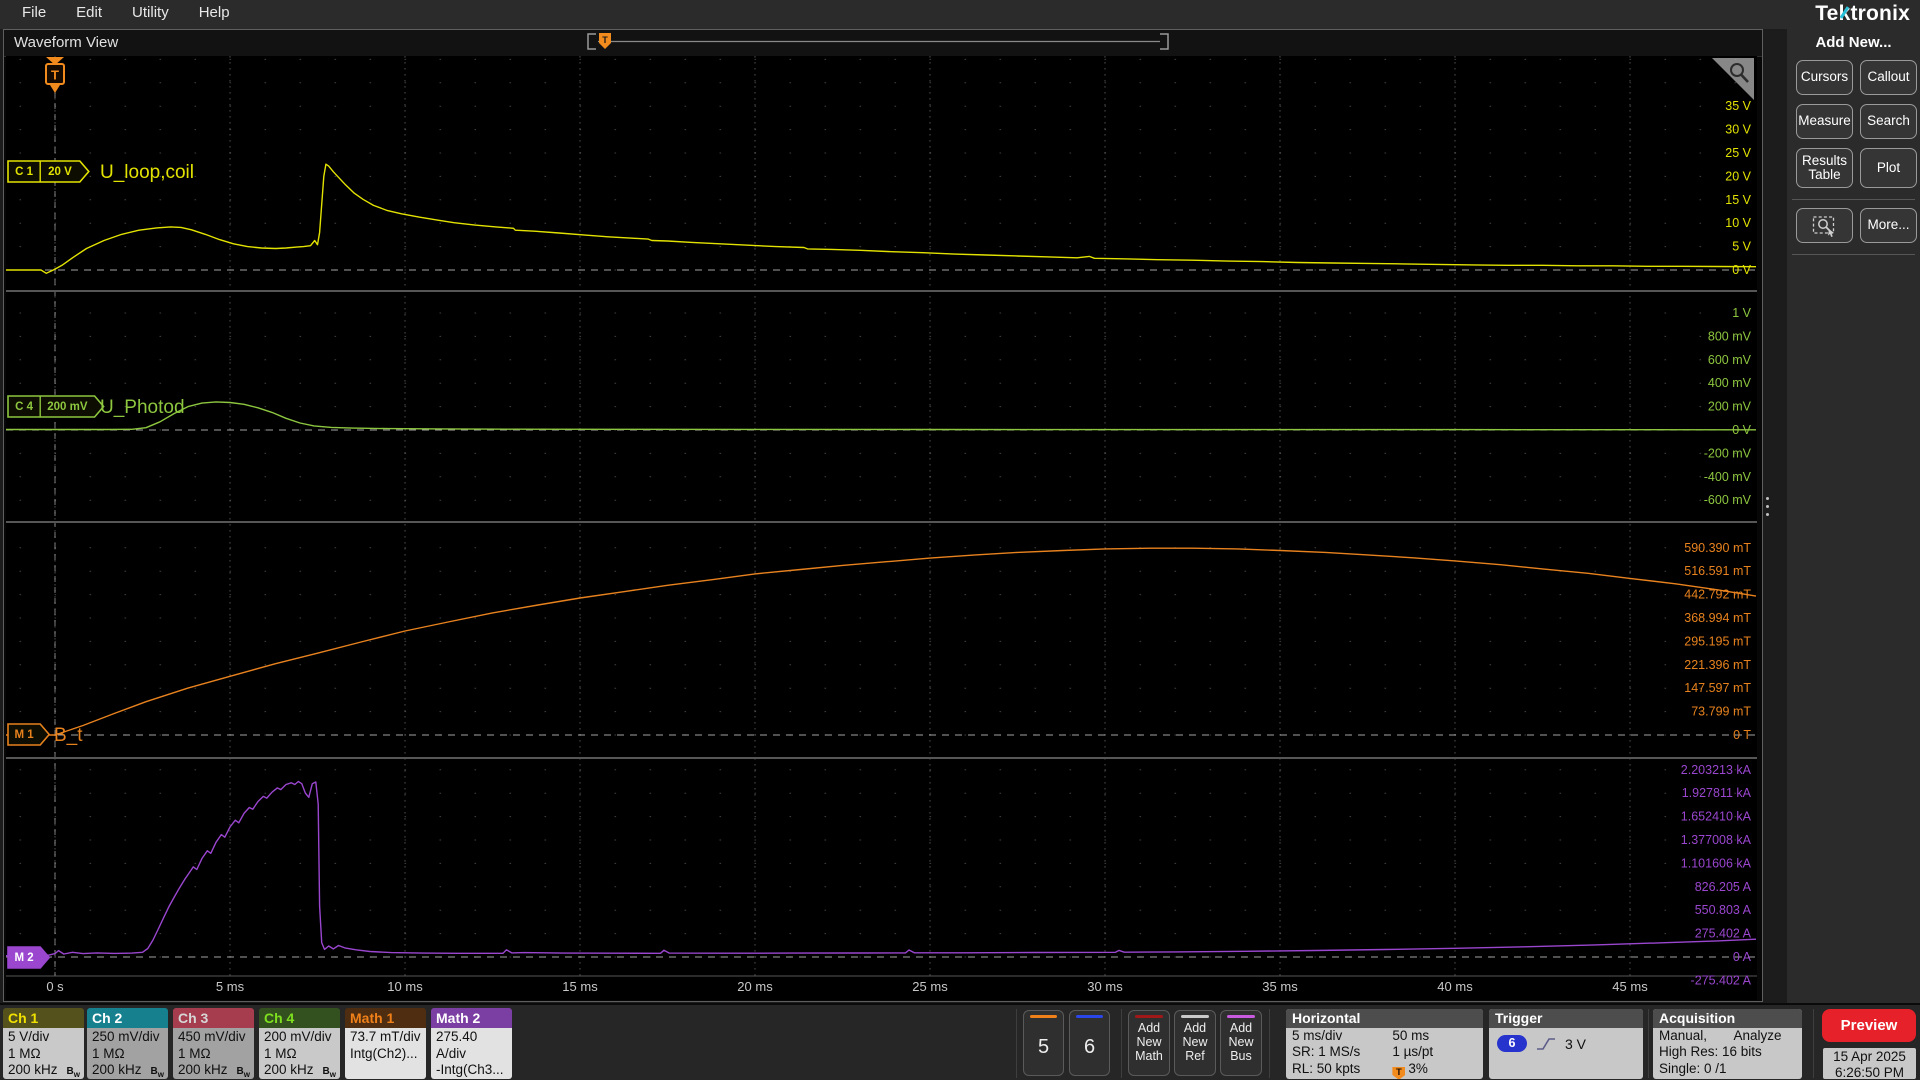 The height and width of the screenshot is (1080, 1920). I want to click on channel-name: Ch 1, so click(43, 1018).